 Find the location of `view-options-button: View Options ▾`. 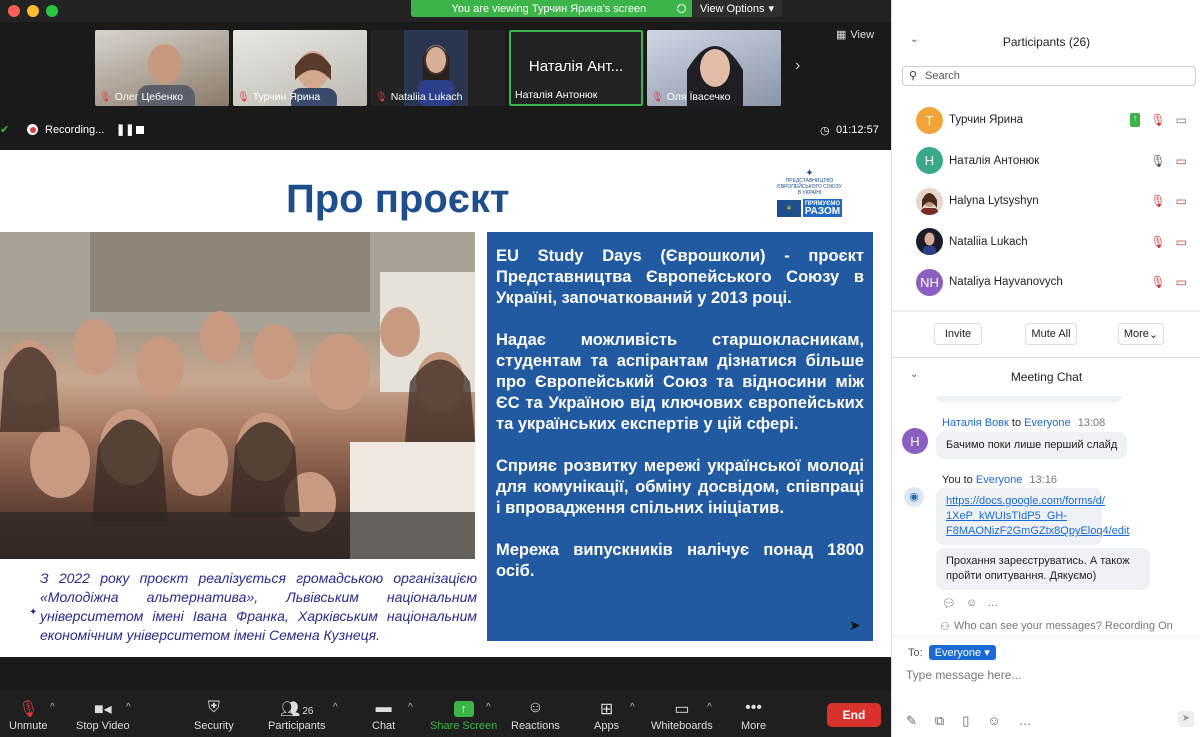

view-options-button: View Options ▾ is located at coordinates (736, 8).